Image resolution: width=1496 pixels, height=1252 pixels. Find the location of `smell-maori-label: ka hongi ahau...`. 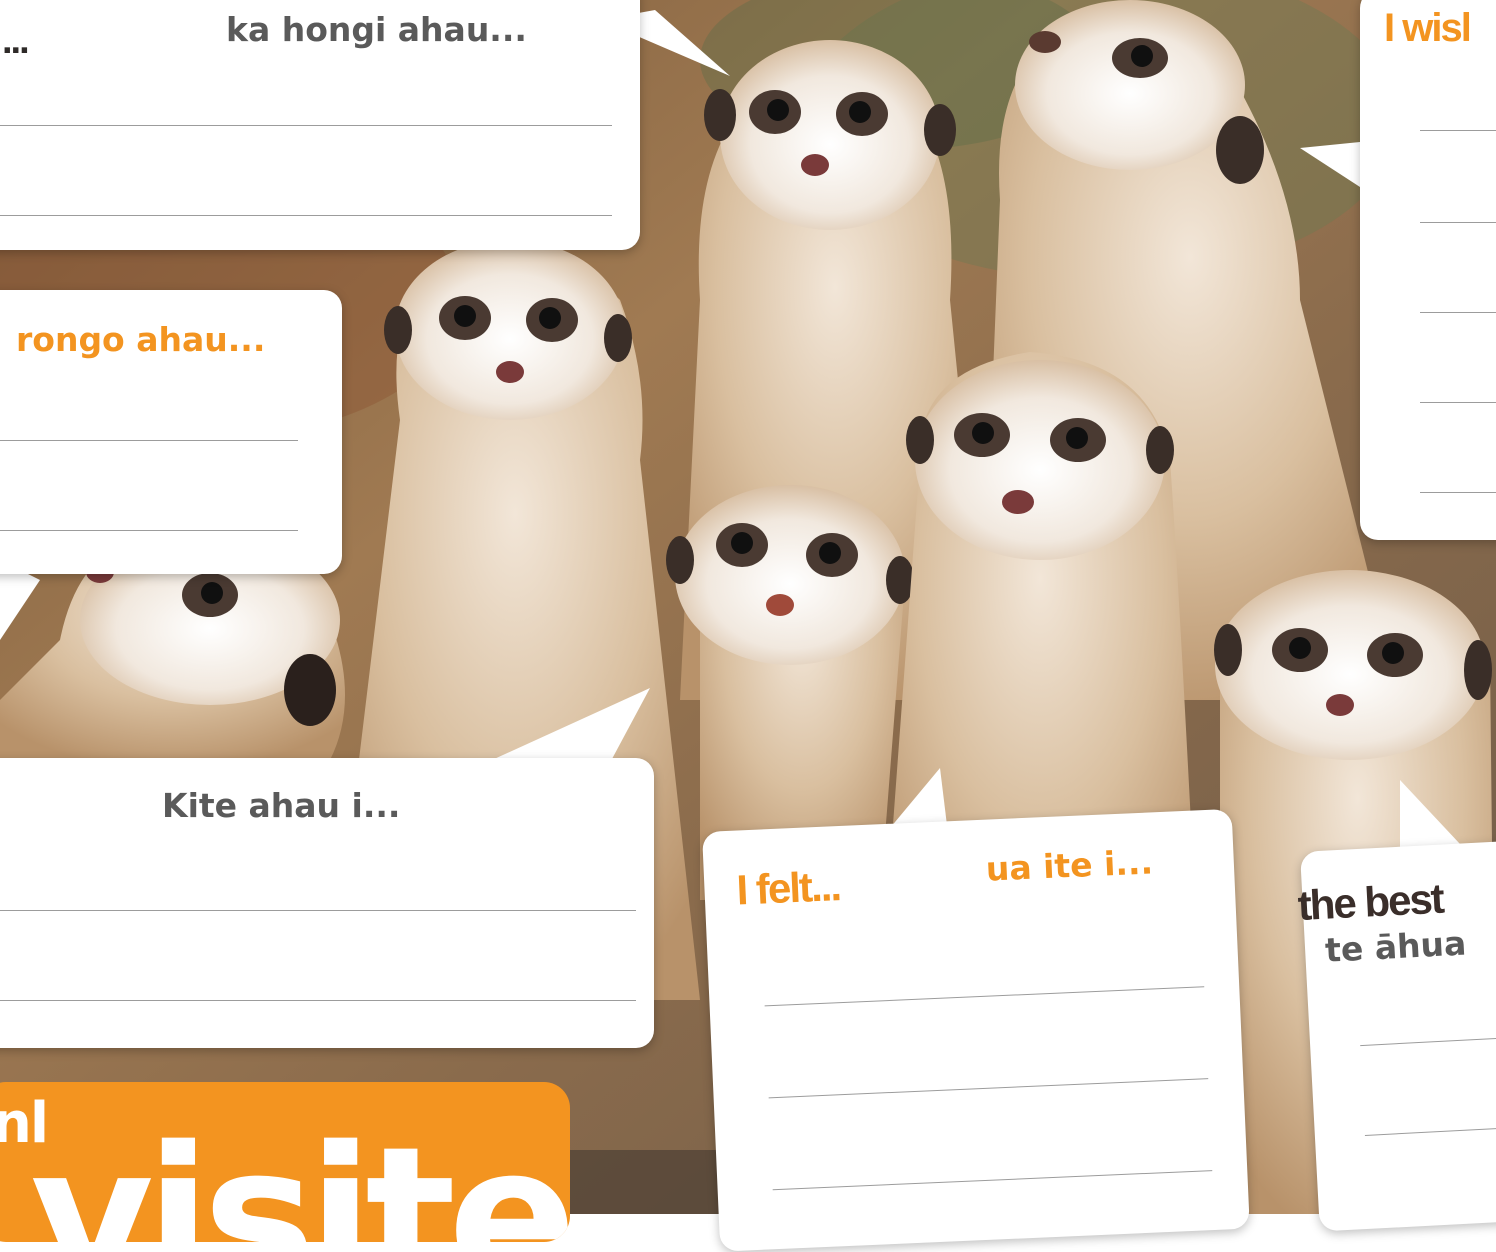

smell-maori-label: ka hongi ahau... is located at coordinates (376, 29).